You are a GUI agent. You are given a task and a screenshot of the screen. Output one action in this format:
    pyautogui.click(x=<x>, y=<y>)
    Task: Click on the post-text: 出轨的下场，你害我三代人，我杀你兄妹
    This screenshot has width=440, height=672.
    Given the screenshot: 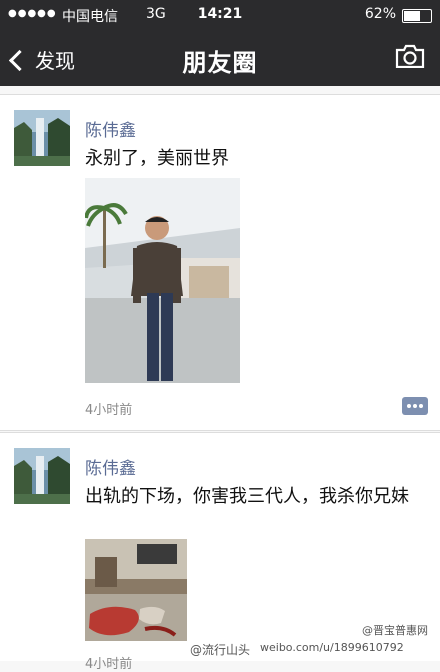 What is the action you would take?
    pyautogui.click(x=247, y=496)
    